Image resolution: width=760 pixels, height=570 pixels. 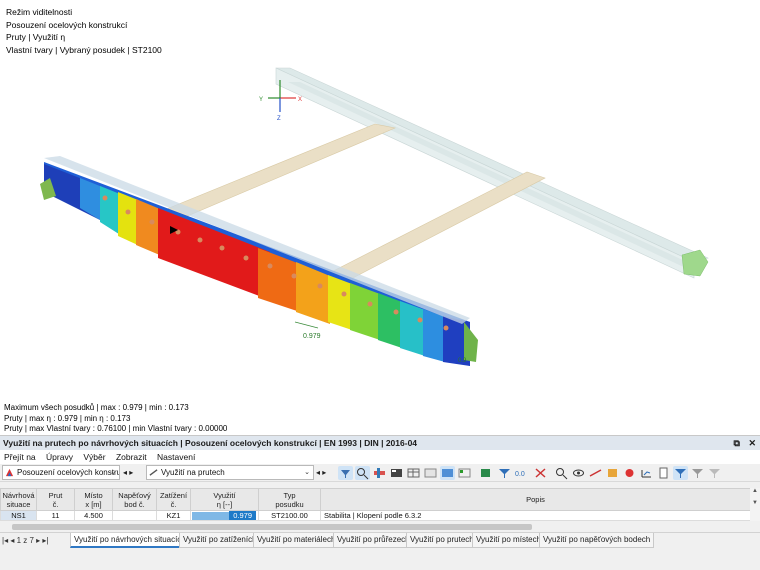 What do you see at coordinates (504, 473) in the screenshot?
I see `funnel-icon` at bounding box center [504, 473].